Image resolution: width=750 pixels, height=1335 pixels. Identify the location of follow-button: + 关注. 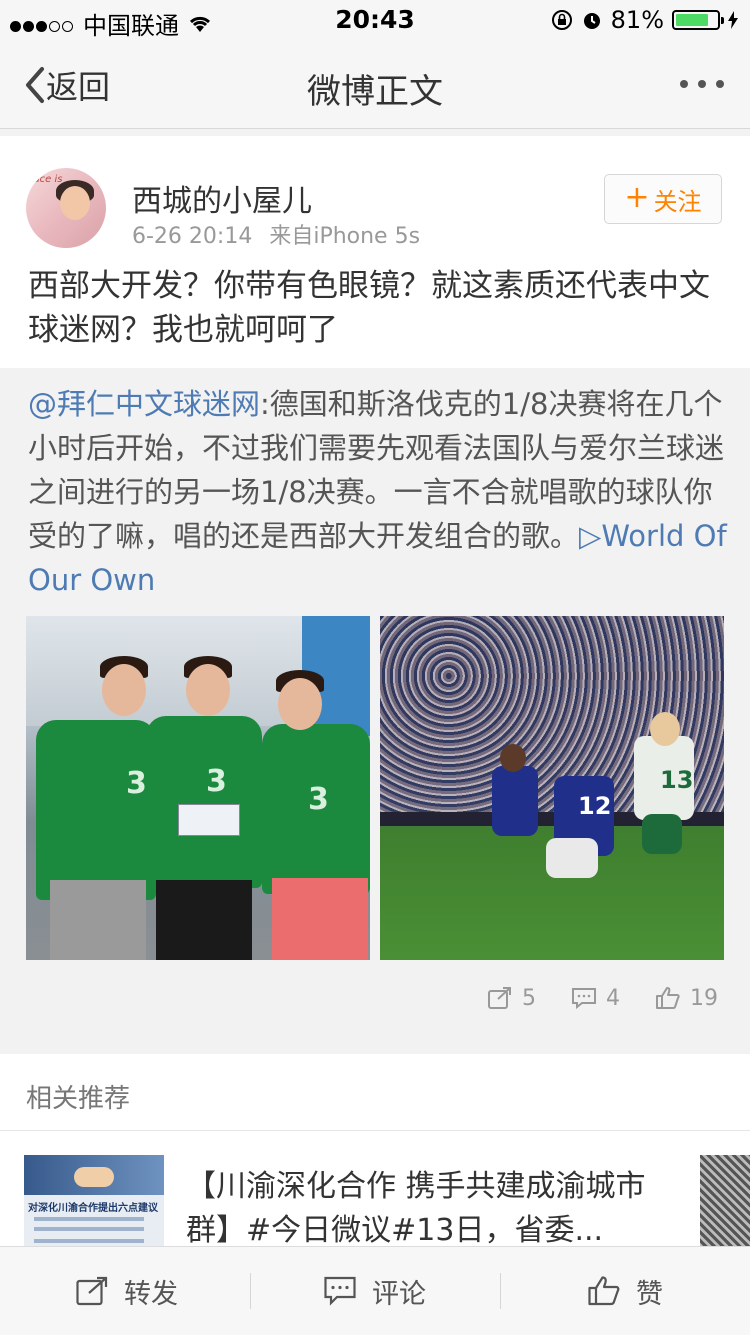
(663, 199).